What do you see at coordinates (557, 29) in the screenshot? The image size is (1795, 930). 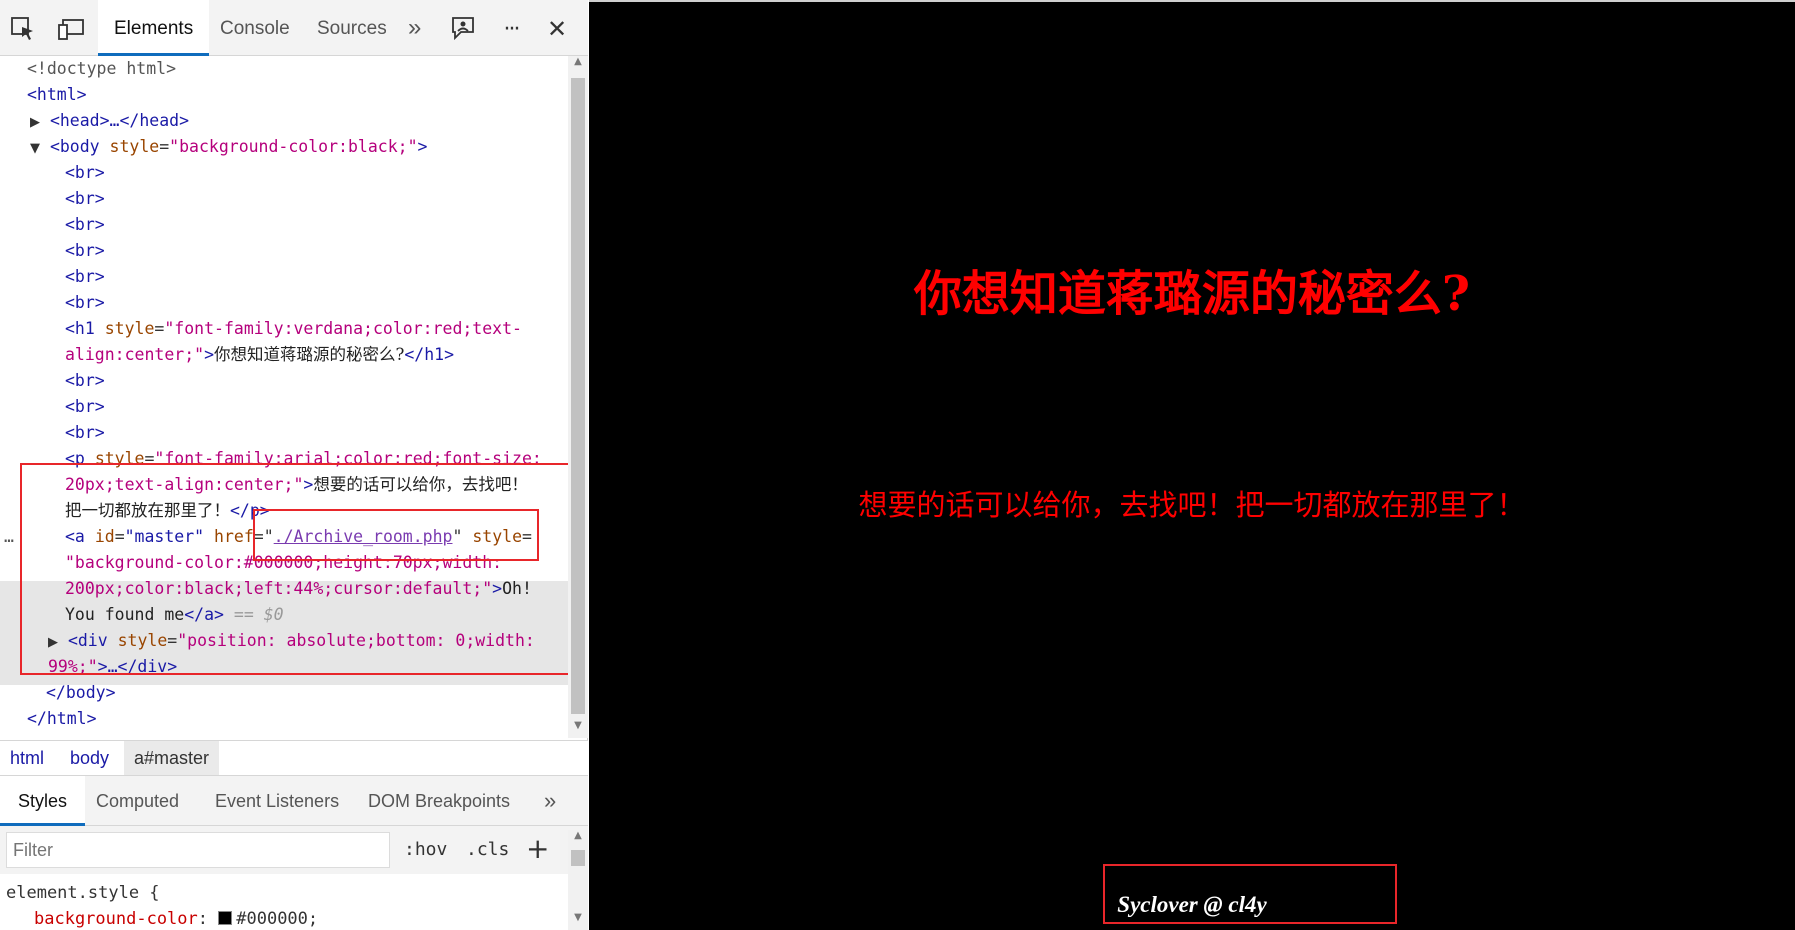 I see `close-icon: ✕` at bounding box center [557, 29].